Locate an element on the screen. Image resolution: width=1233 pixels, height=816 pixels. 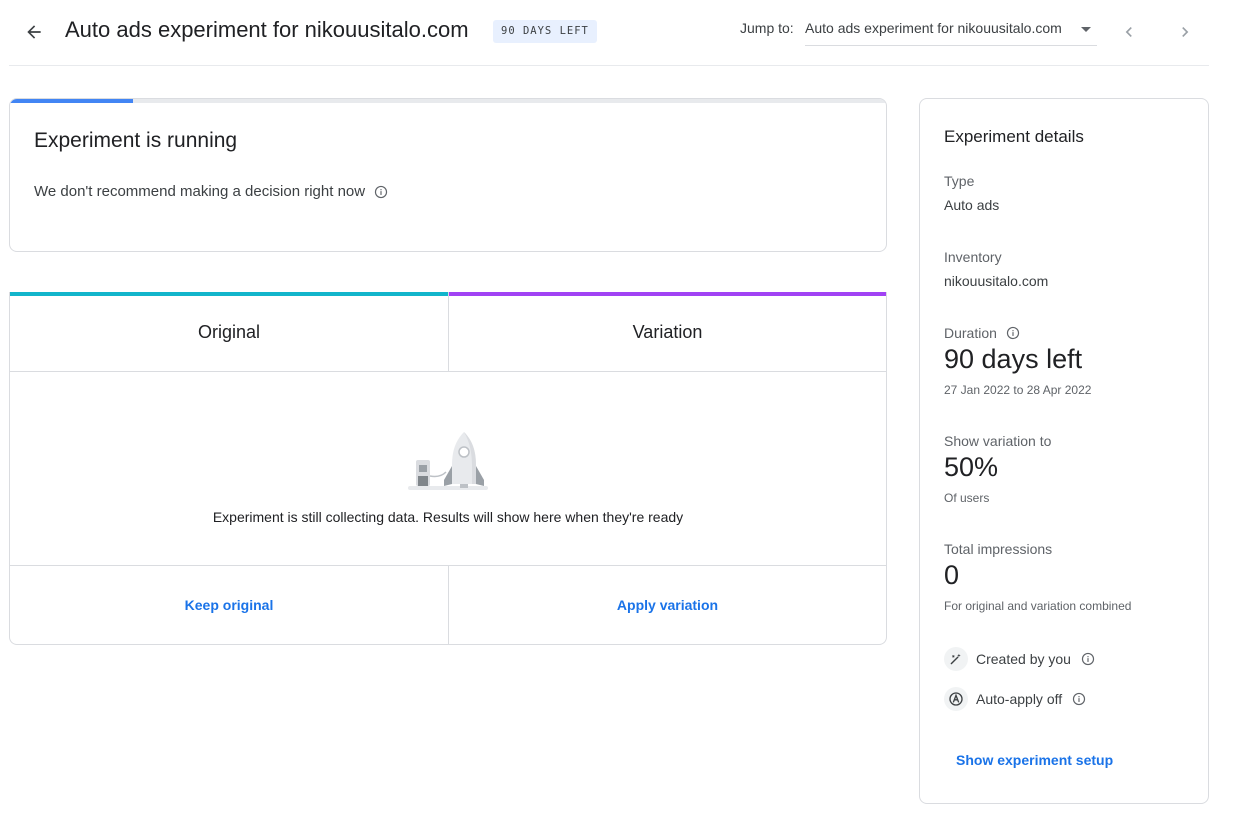
apply-variation-cell: Apply variation is located at coordinates (667, 605).